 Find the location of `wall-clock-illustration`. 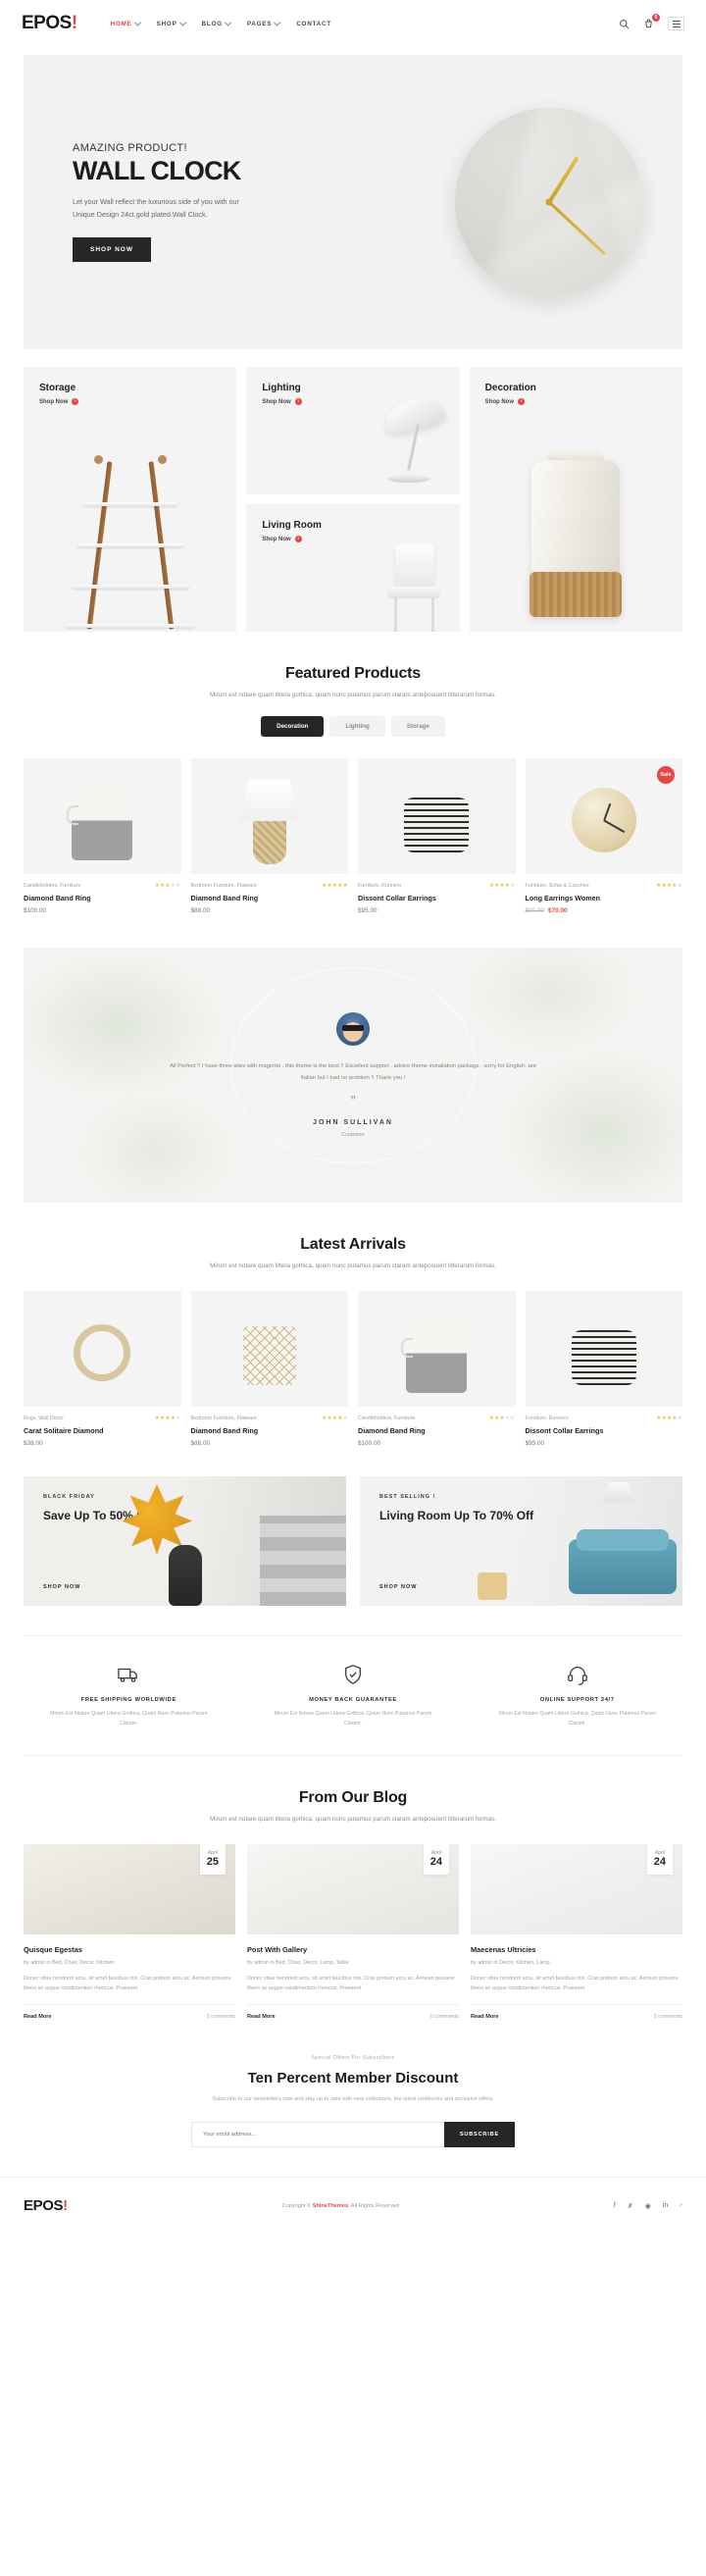

wall-clock-illustration is located at coordinates (549, 202).